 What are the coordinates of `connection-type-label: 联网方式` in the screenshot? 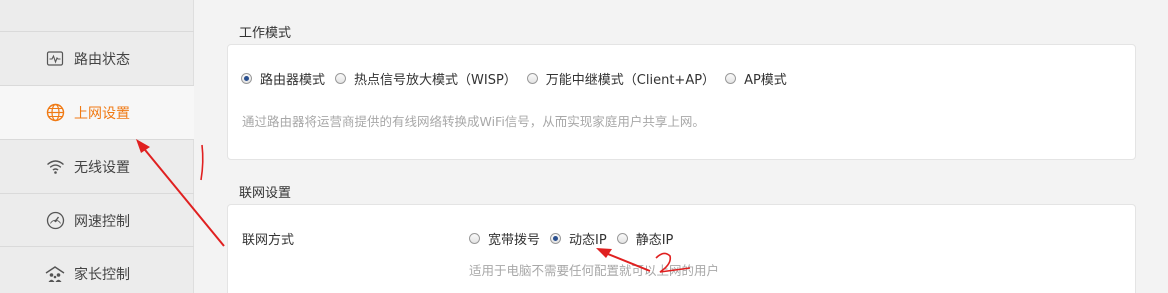 It's located at (268, 240).